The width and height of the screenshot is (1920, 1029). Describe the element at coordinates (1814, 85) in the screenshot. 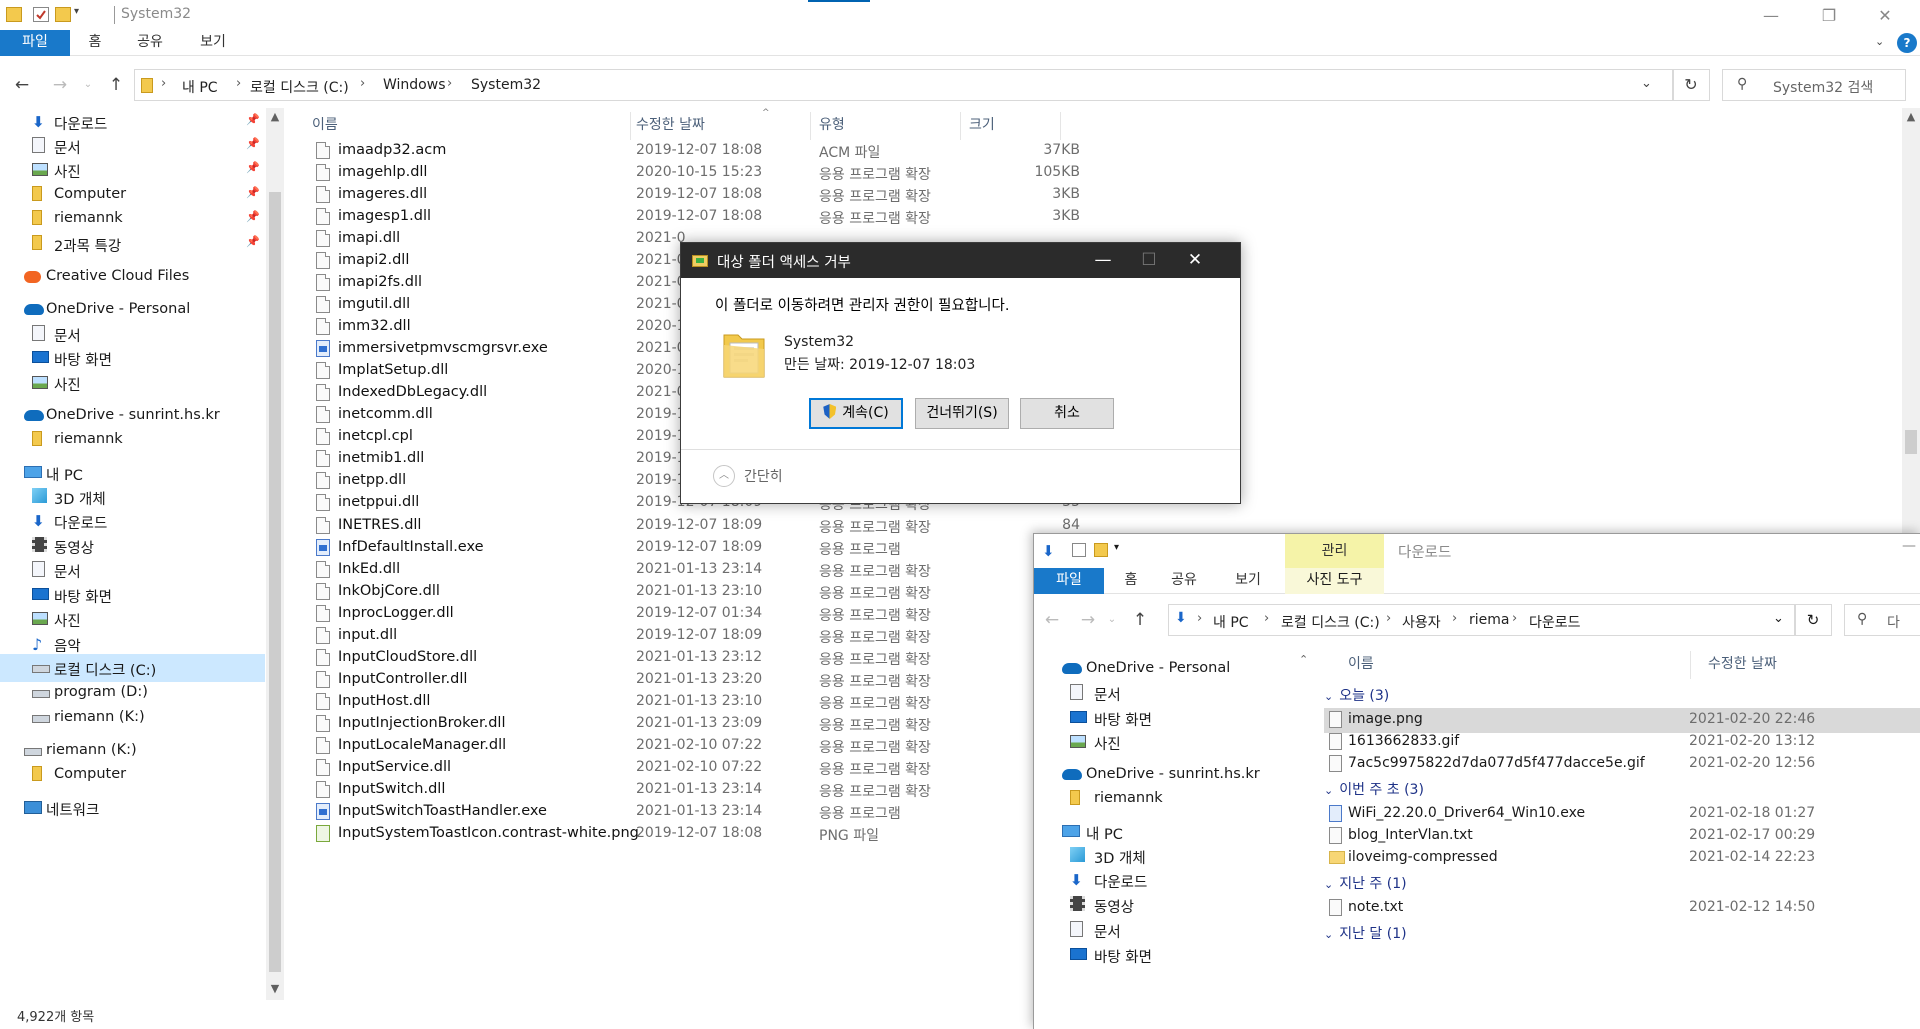

I see `search-input: ⚲ System32 검색` at that location.